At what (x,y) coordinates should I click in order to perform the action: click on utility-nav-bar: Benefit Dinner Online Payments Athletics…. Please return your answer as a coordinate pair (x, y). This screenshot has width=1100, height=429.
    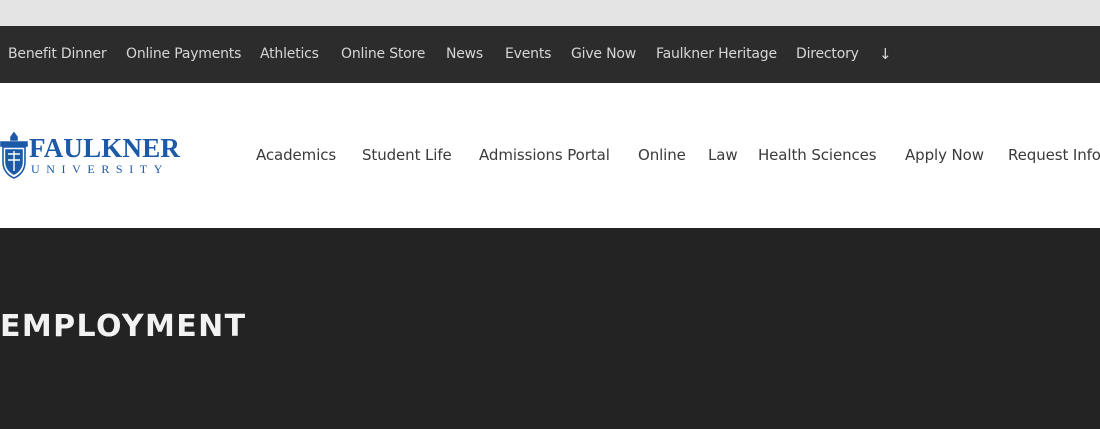
    Looking at the image, I should click on (550, 54).